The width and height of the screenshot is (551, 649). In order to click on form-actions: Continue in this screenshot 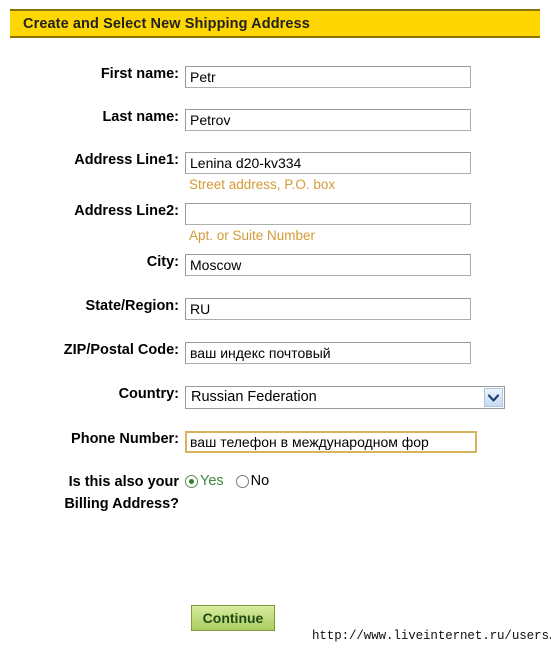, I will do `click(275, 618)`.